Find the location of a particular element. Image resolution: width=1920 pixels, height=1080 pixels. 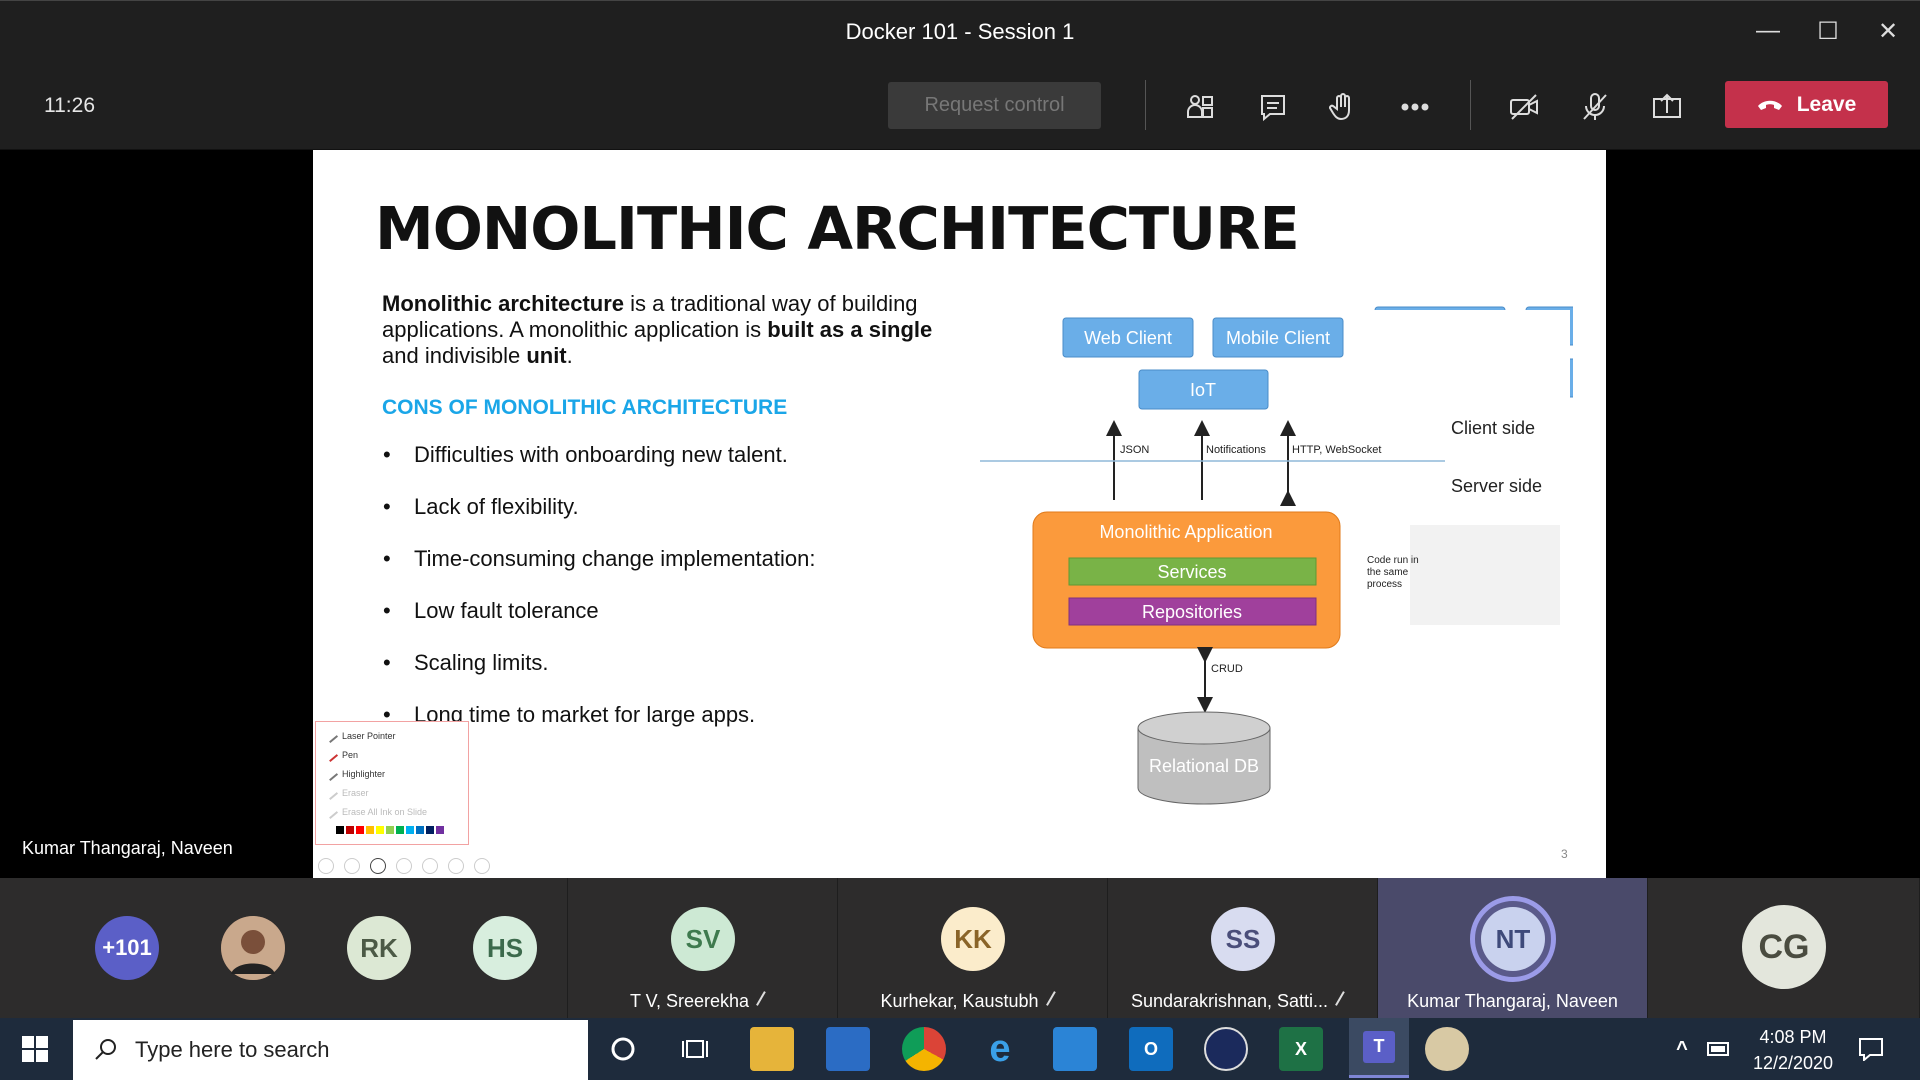

chrome-icon is located at coordinates (924, 1049).